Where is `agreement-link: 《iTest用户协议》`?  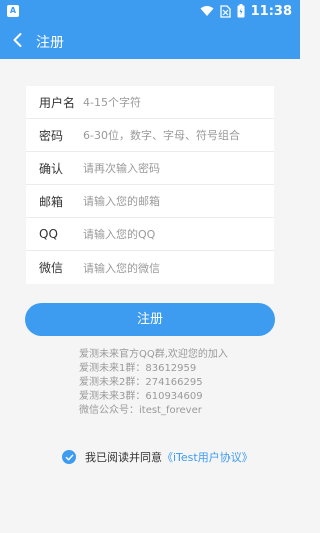 agreement-link: 《iTest用户协议》 is located at coordinates (207, 457).